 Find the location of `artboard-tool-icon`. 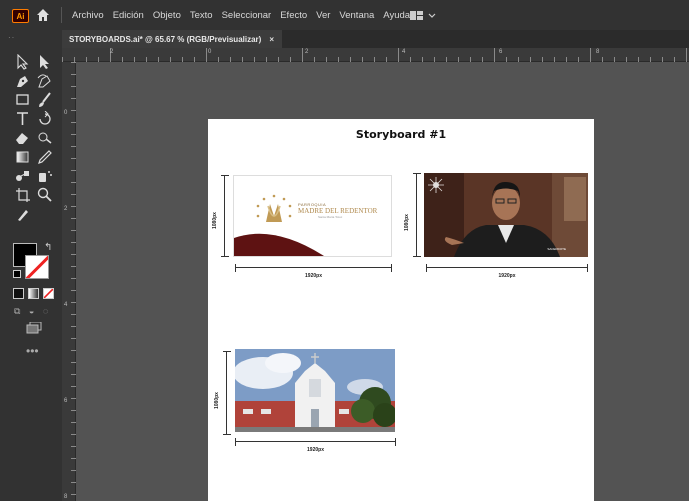

artboard-tool-icon is located at coordinates (23, 195).